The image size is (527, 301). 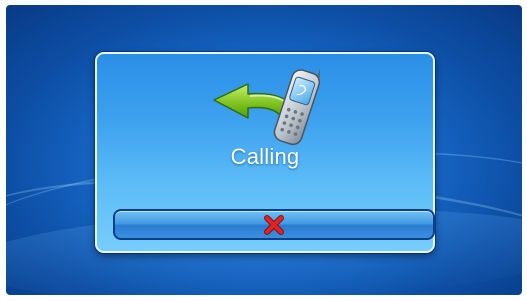 What do you see at coordinates (265, 156) in the screenshot?
I see `dialog-title: Calling` at bounding box center [265, 156].